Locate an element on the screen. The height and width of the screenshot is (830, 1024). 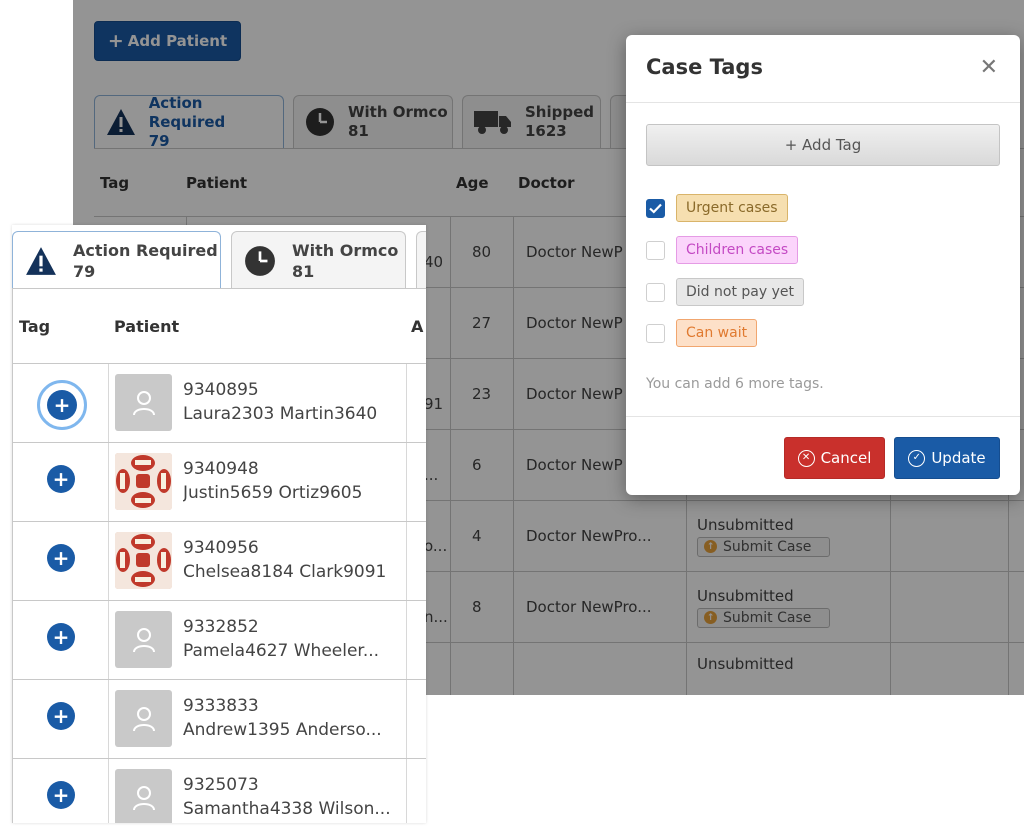
tab-label: Action Required is located at coordinates (145, 250).